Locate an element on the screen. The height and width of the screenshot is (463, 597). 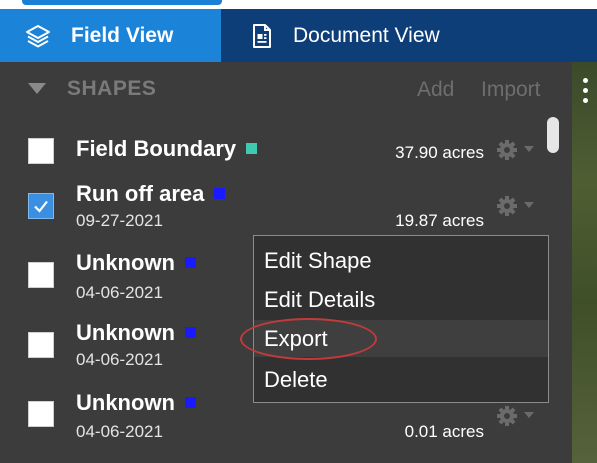
view-tab-bar: Field View Document View is located at coordinates (298, 35).